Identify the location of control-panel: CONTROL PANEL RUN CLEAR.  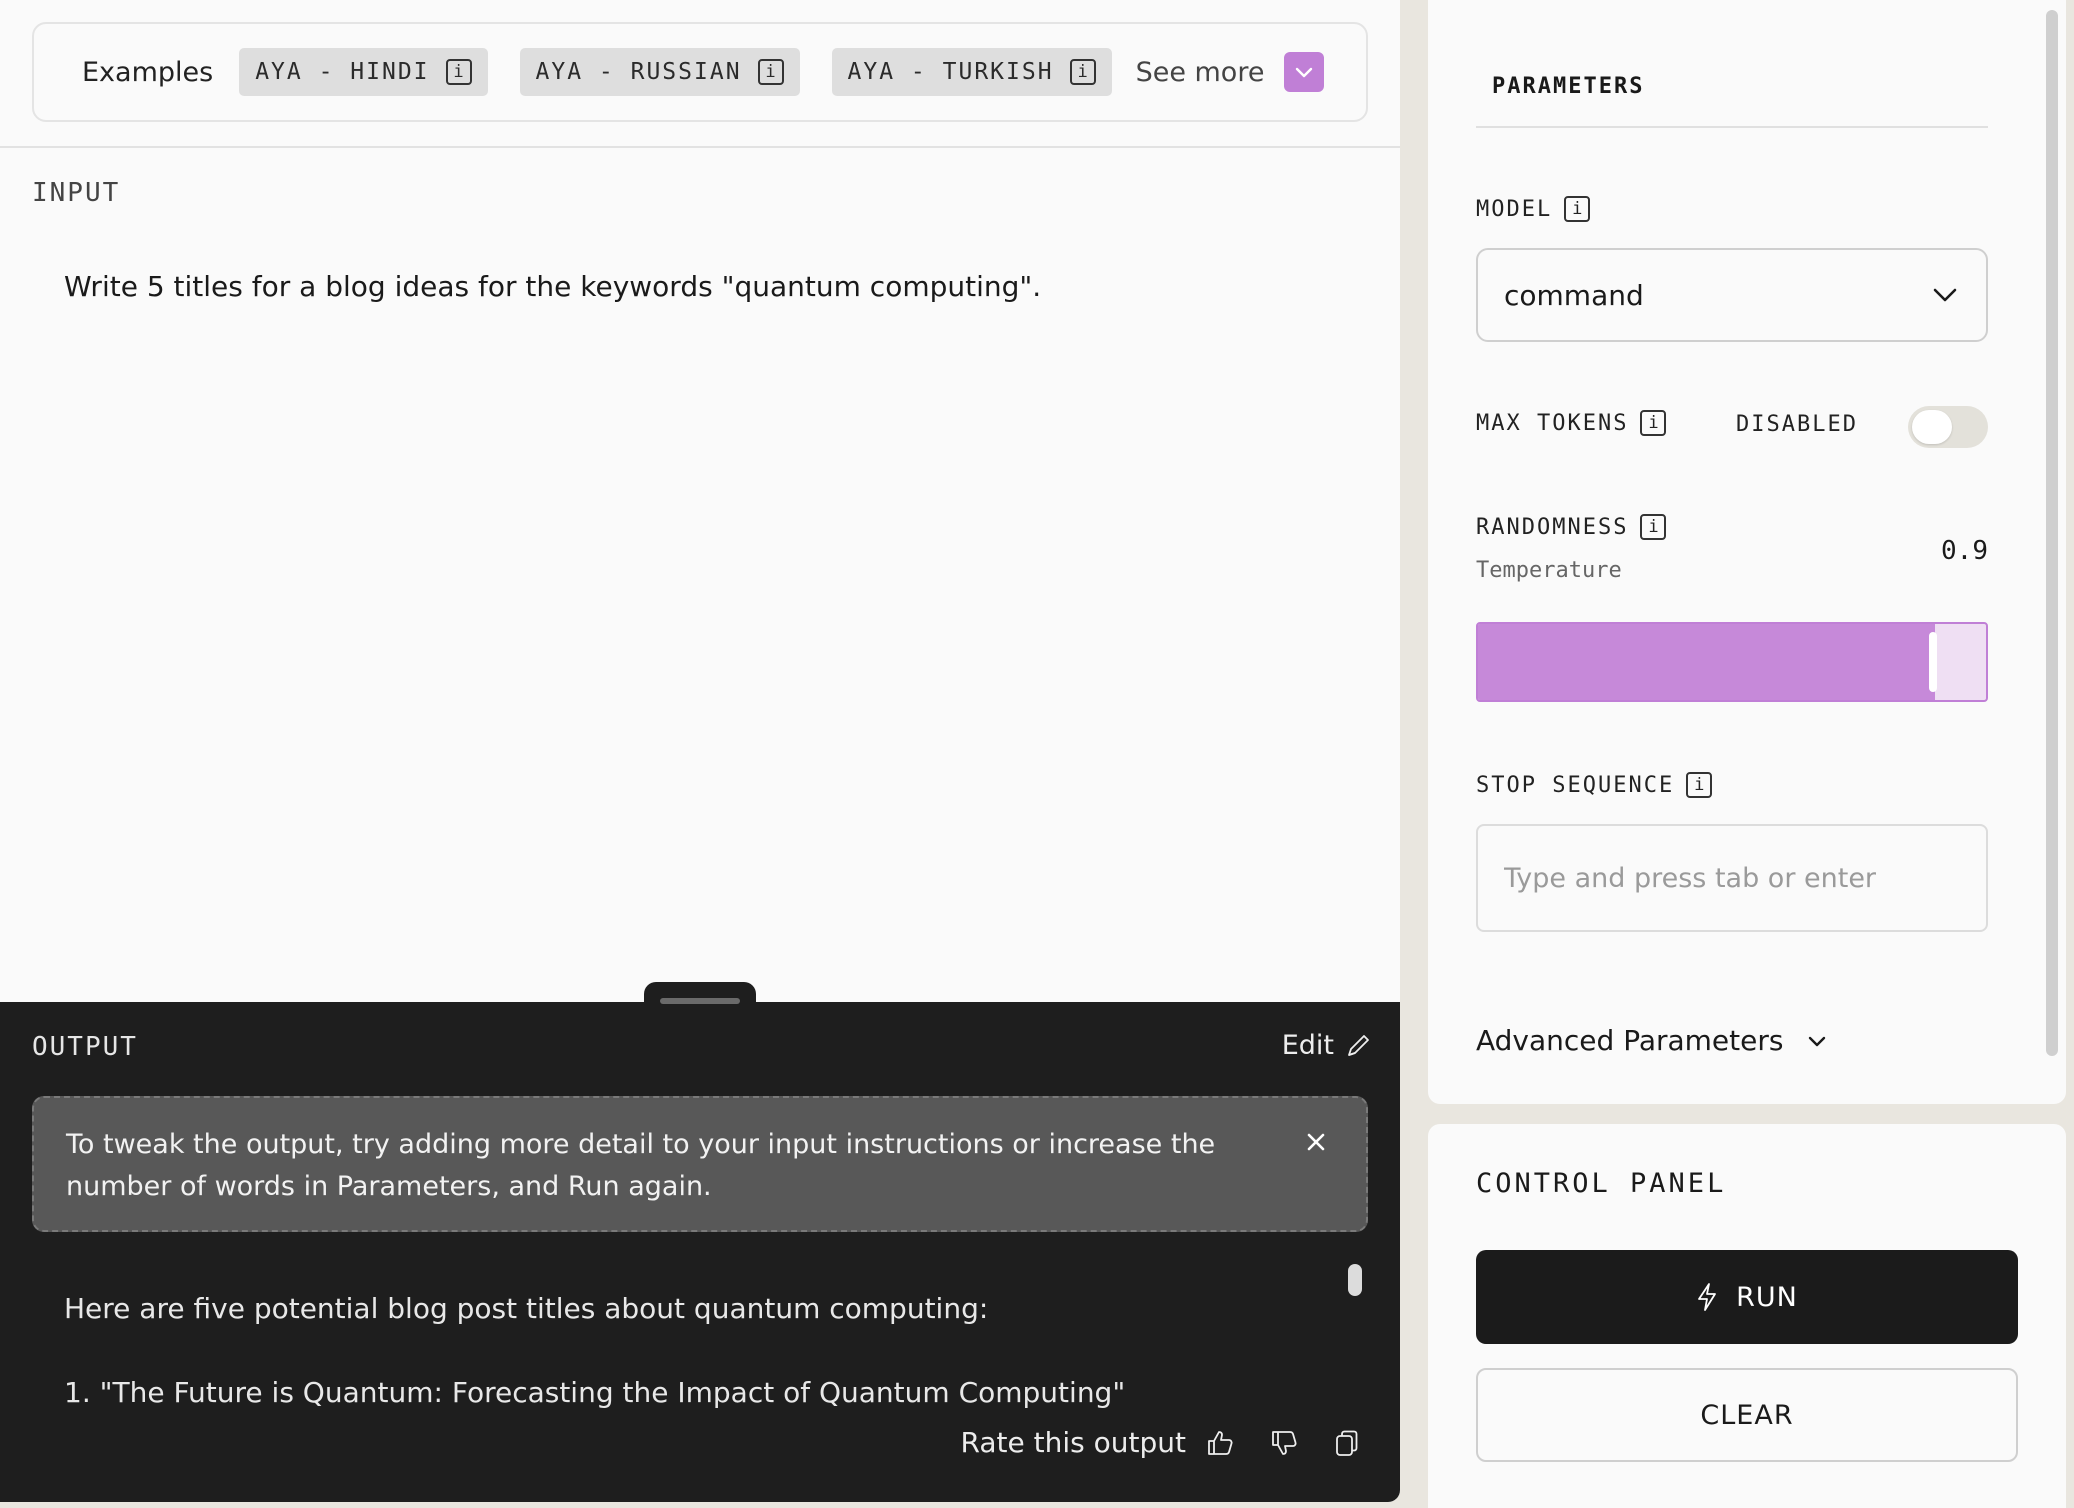
(1747, 1316).